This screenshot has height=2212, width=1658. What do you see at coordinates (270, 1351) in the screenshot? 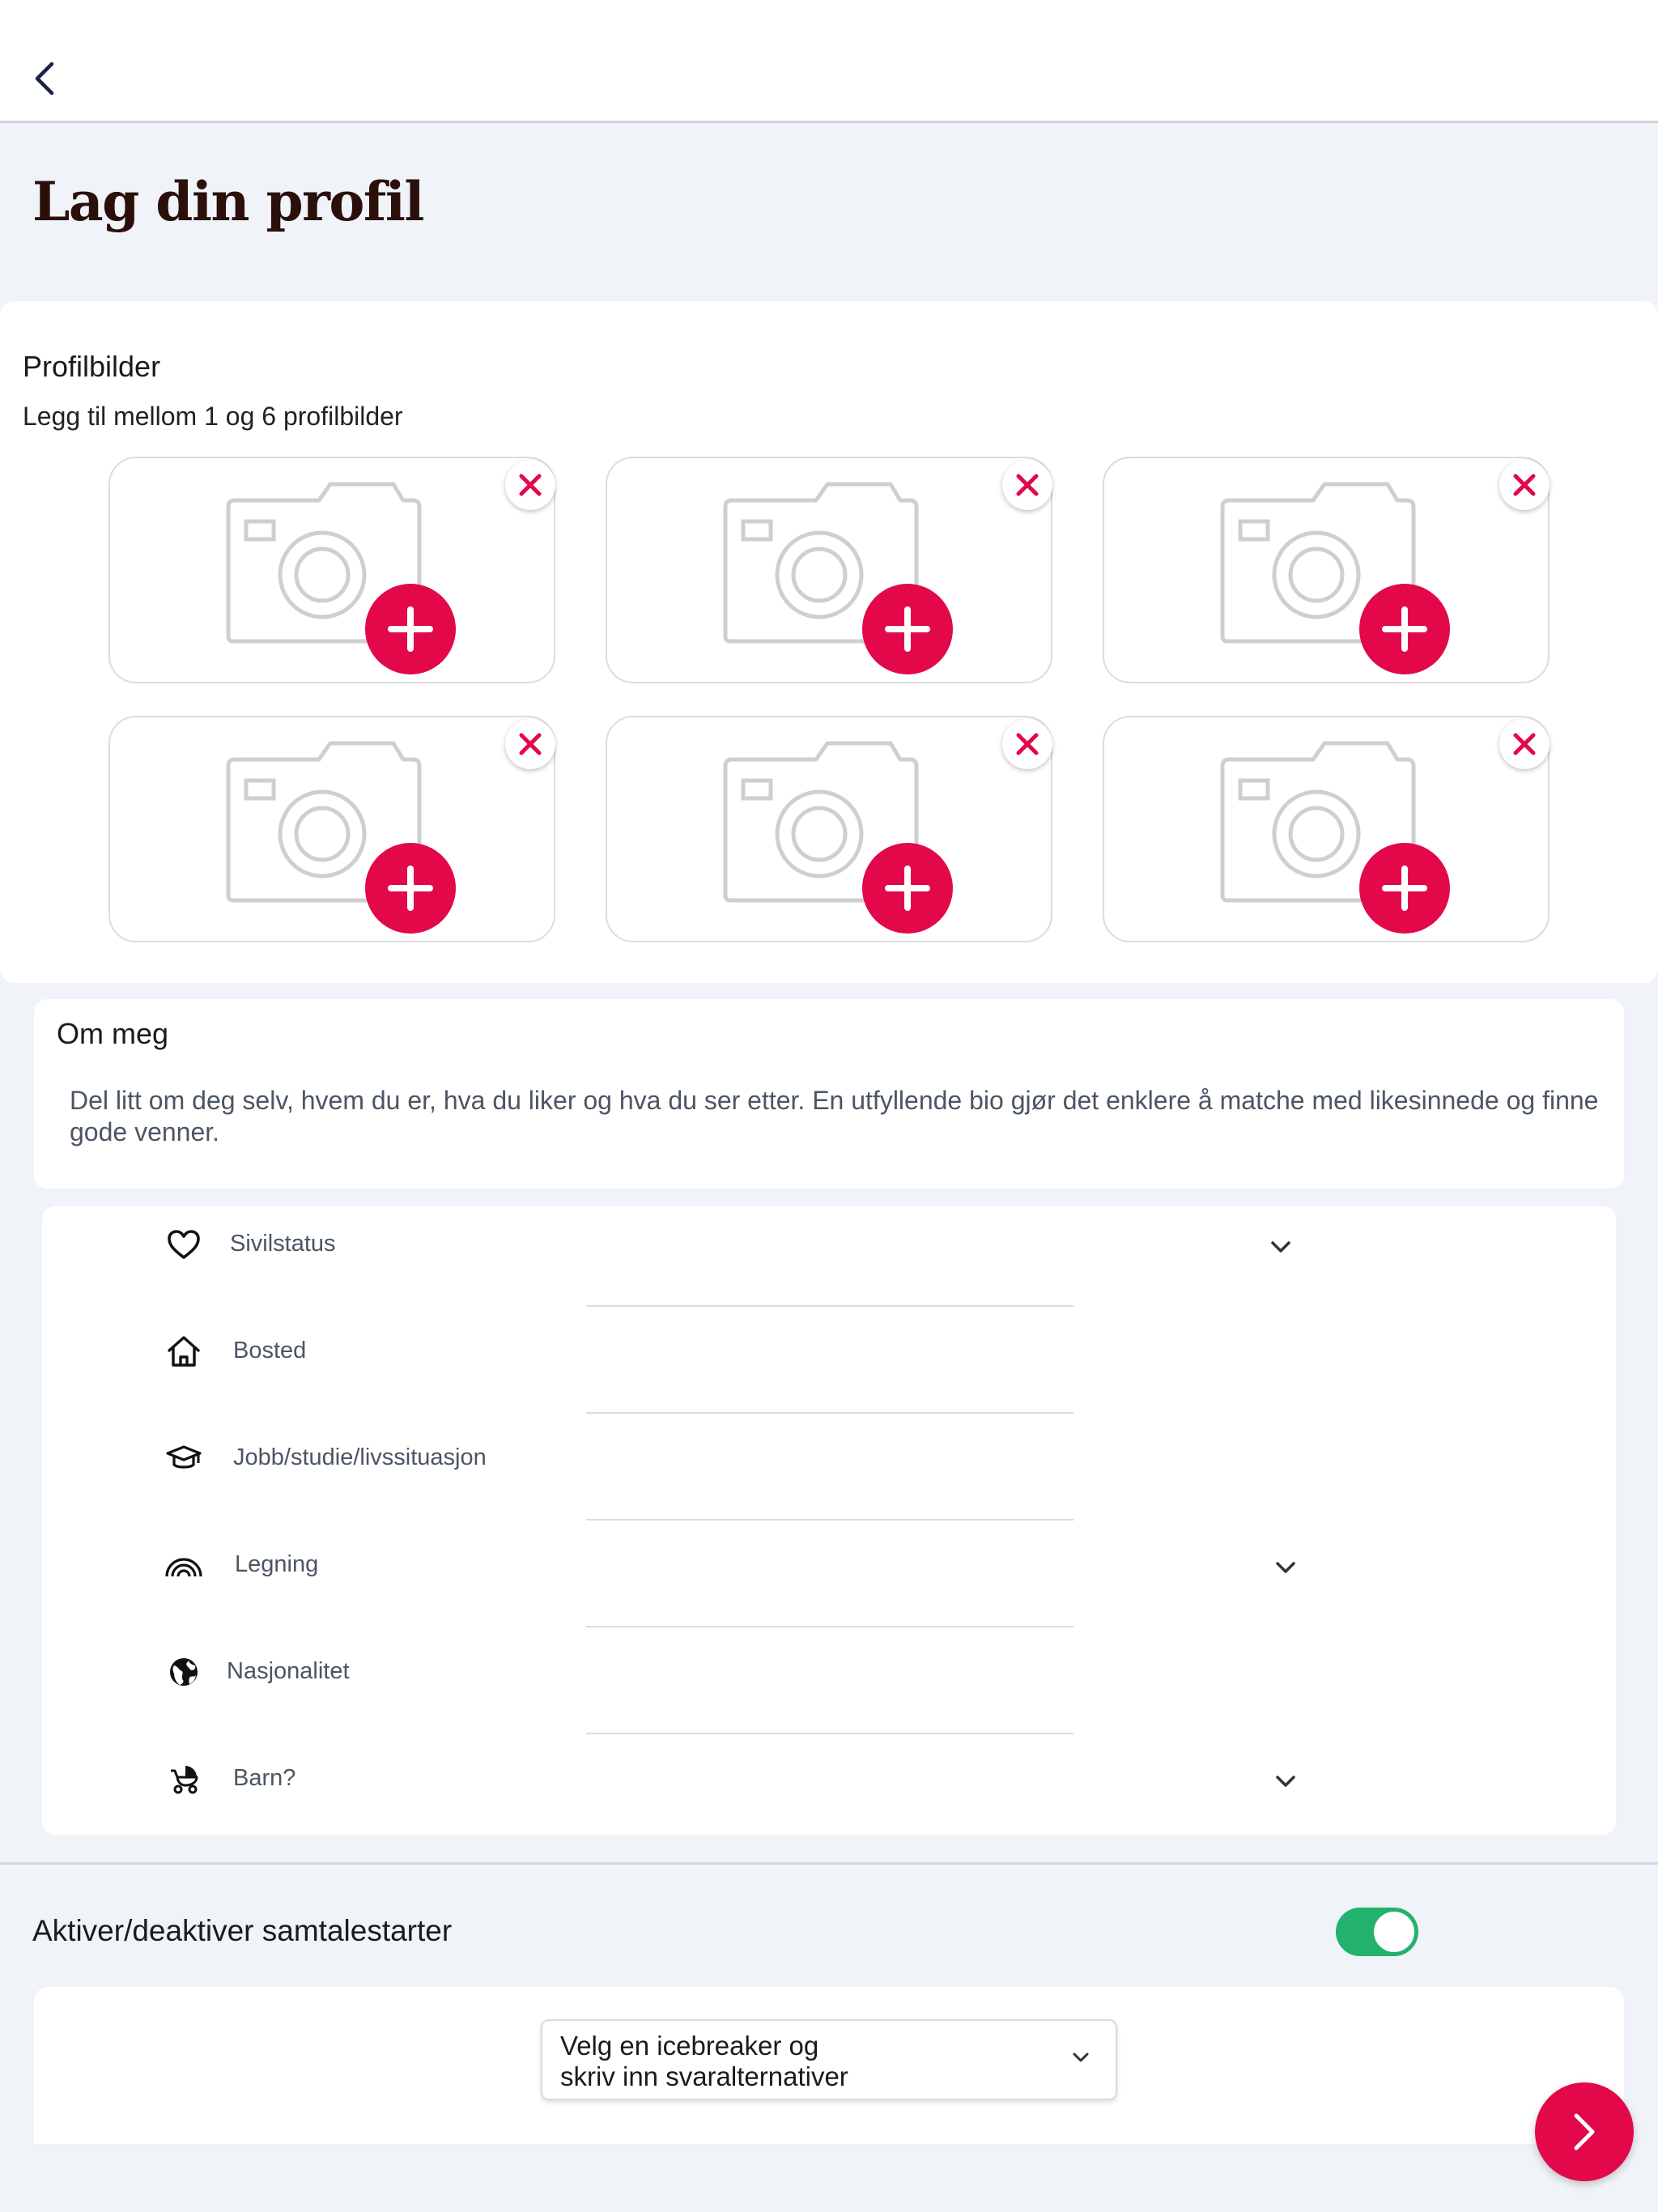
I see `field-label: Bosted` at bounding box center [270, 1351].